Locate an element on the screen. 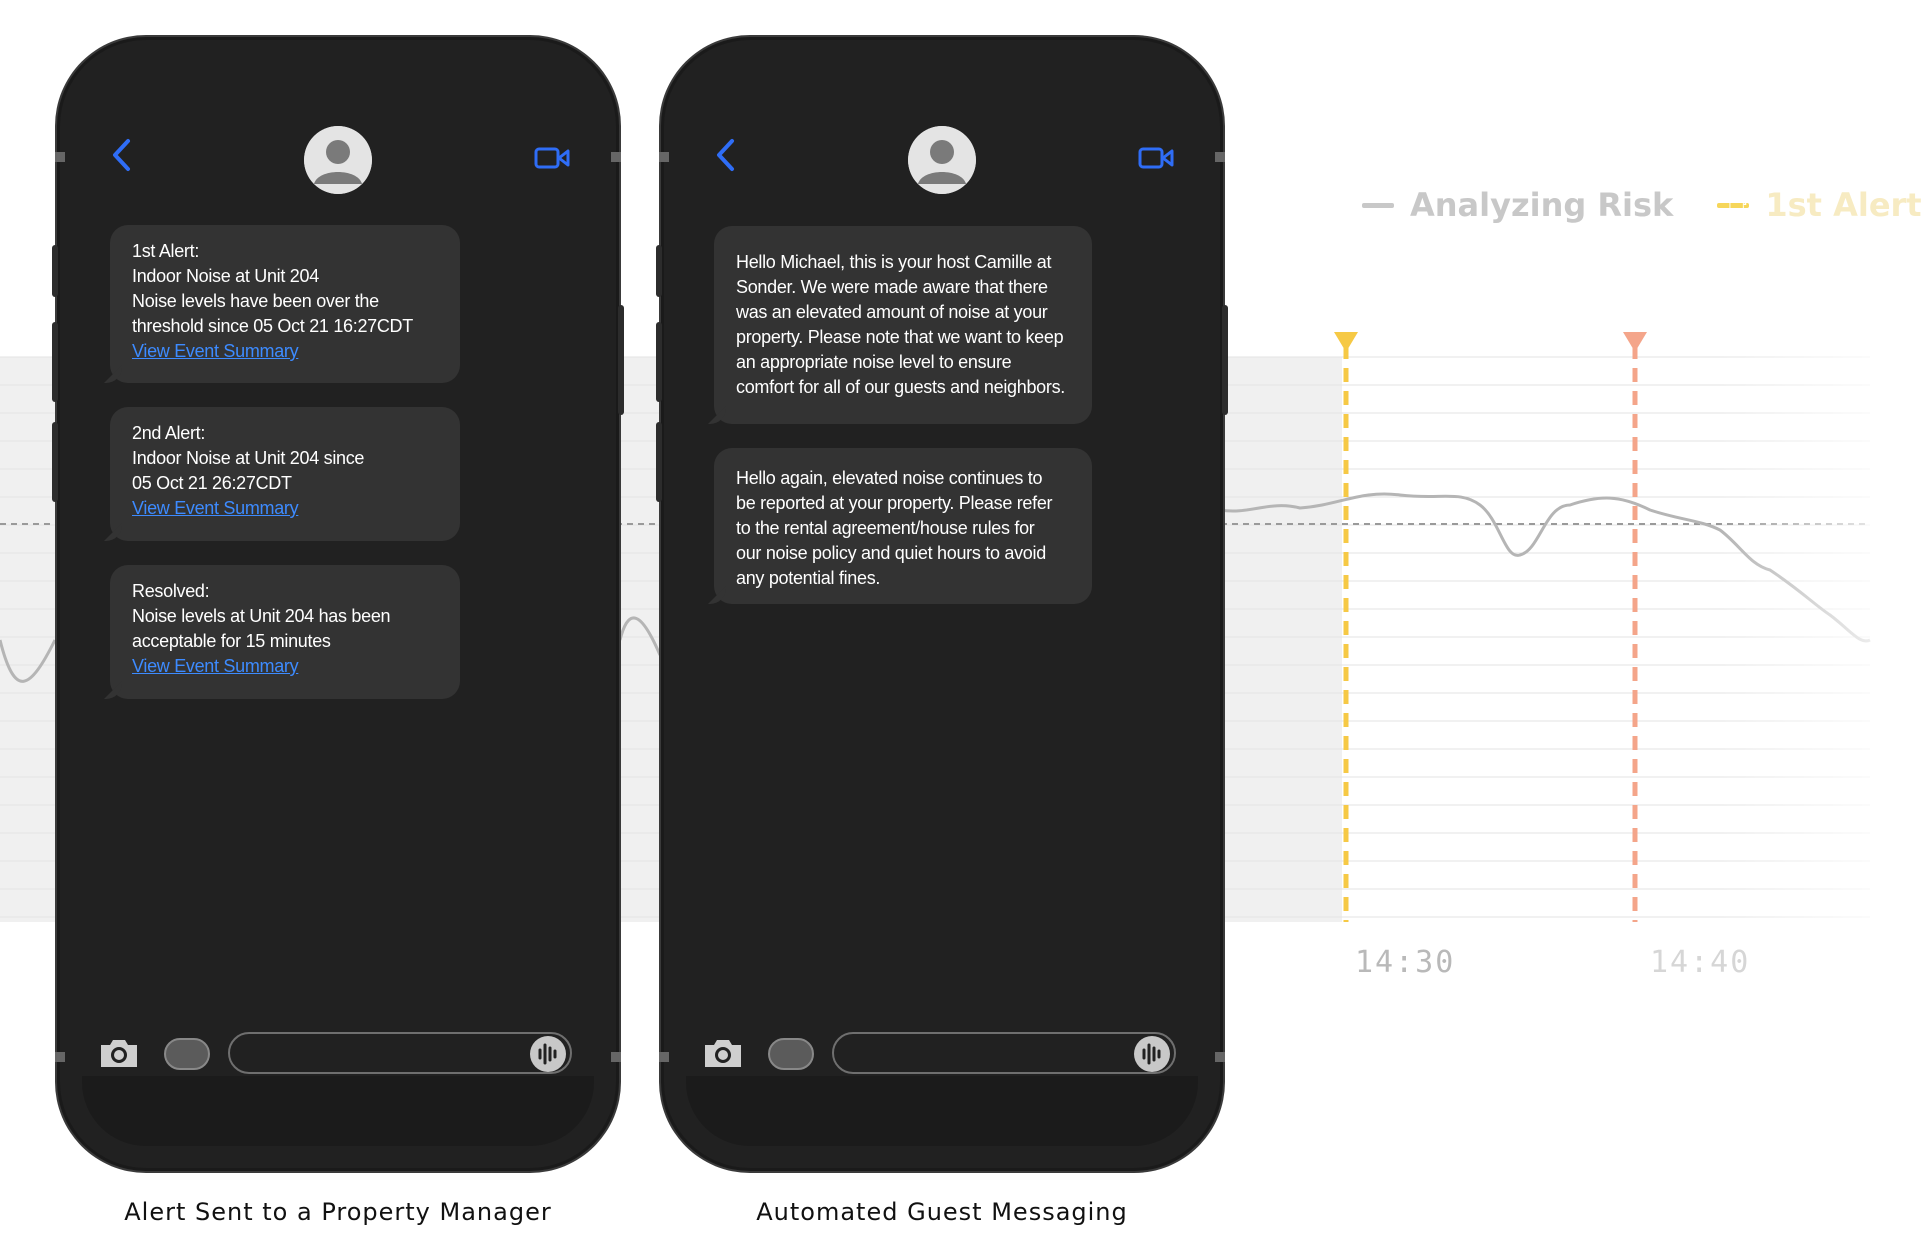 Image resolution: width=1924 pixels, height=1235 pixels. message-line: Indoor Noise at Unit 204 is located at coordinates (225, 276).